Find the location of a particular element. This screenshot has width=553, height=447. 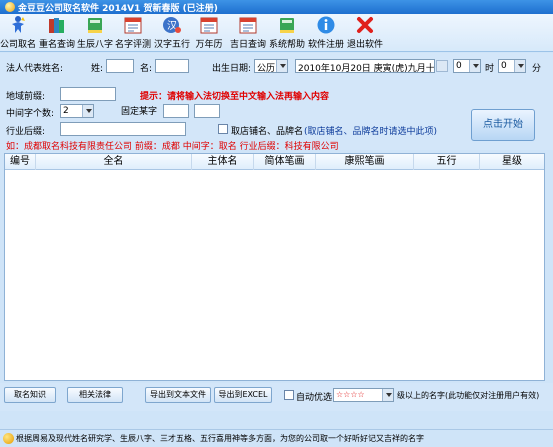

books-icon is located at coordinates (56, 25).